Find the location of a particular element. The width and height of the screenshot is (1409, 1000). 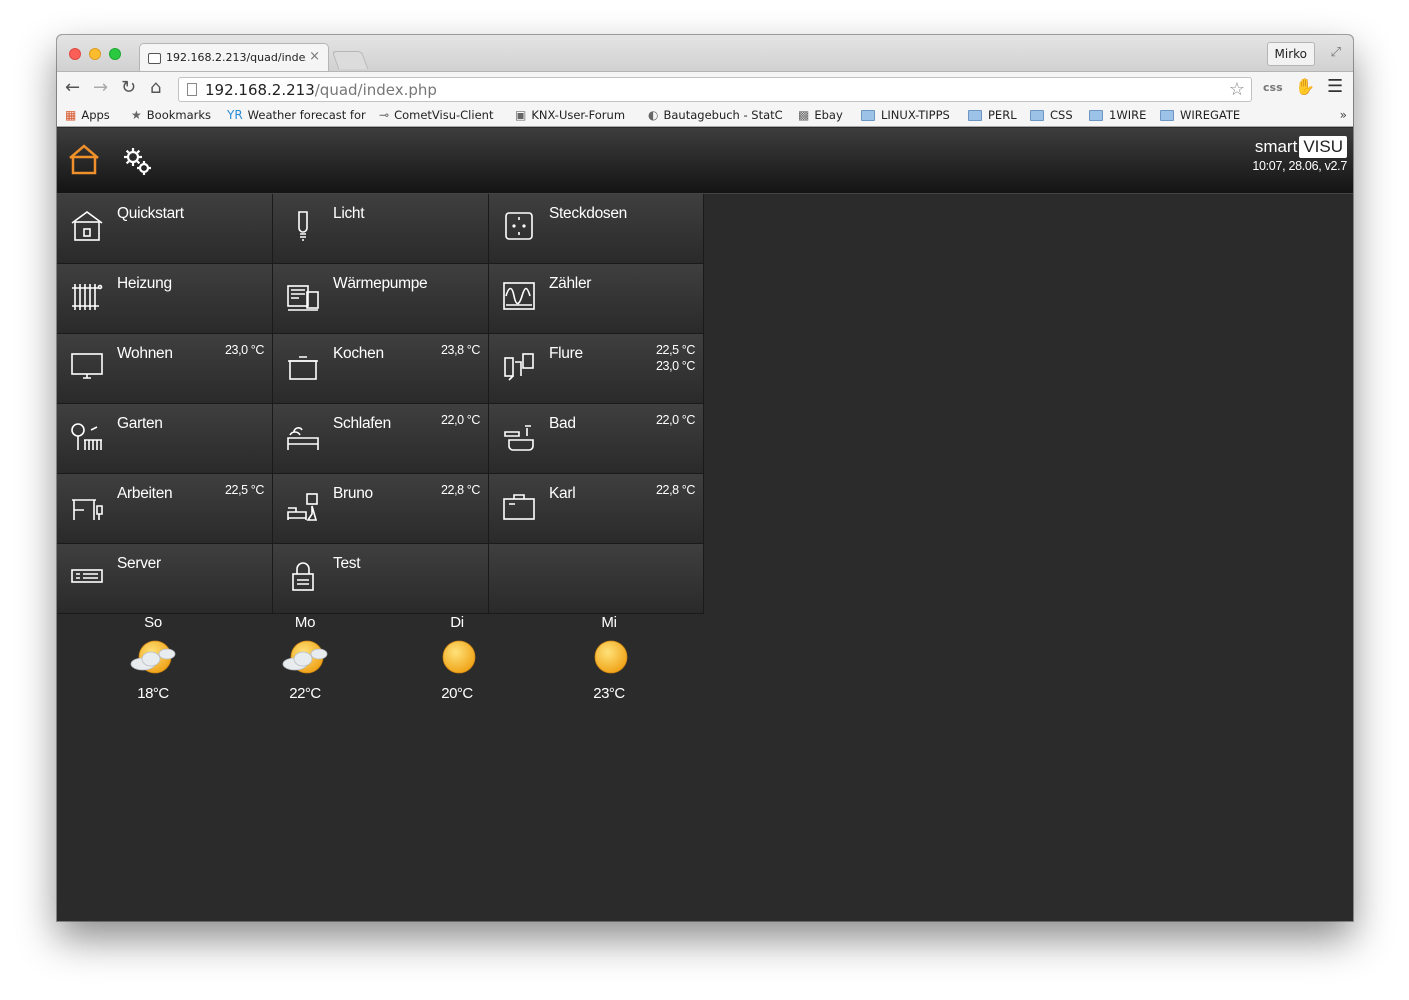

address-bar: 192.168.2.213/quad/index.php ☆ is located at coordinates (715, 89).